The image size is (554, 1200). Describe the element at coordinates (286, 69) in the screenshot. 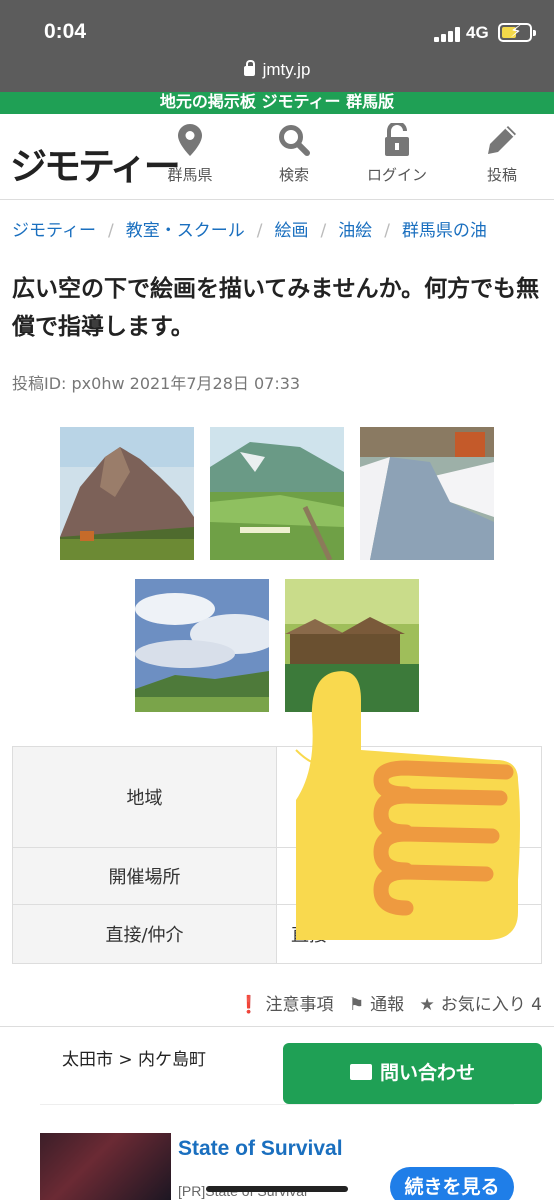

I see `url-text: jmty.jp` at that location.